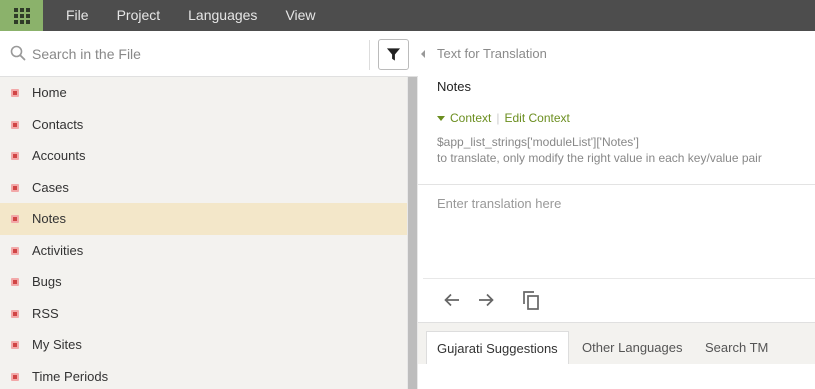  What do you see at coordinates (203, 93) in the screenshot?
I see `list-item: Home` at bounding box center [203, 93].